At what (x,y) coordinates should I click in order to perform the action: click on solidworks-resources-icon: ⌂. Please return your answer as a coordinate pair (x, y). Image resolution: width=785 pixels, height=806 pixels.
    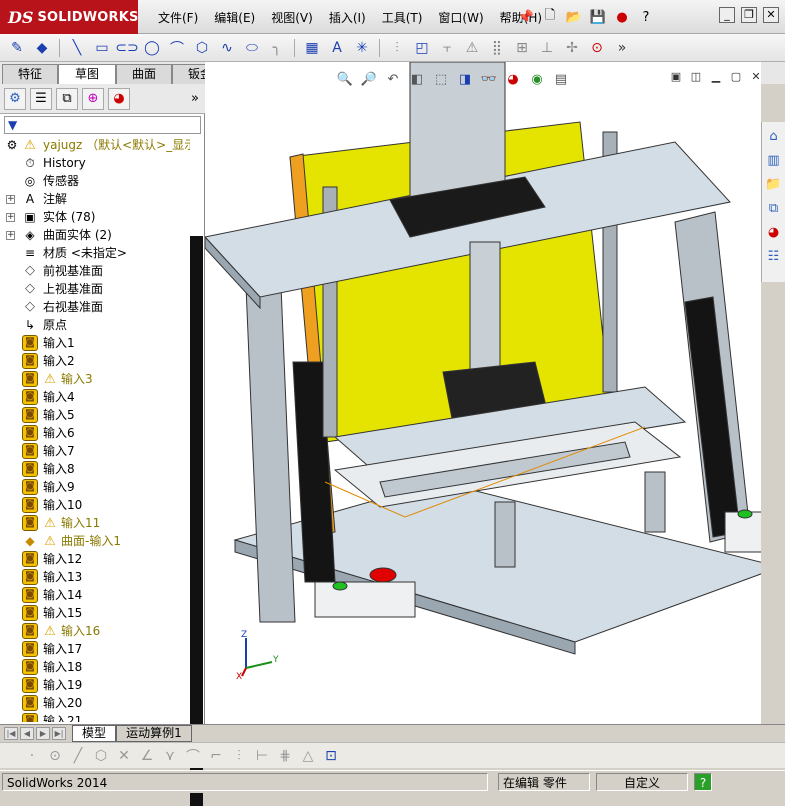
    Looking at the image, I should click on (774, 136).